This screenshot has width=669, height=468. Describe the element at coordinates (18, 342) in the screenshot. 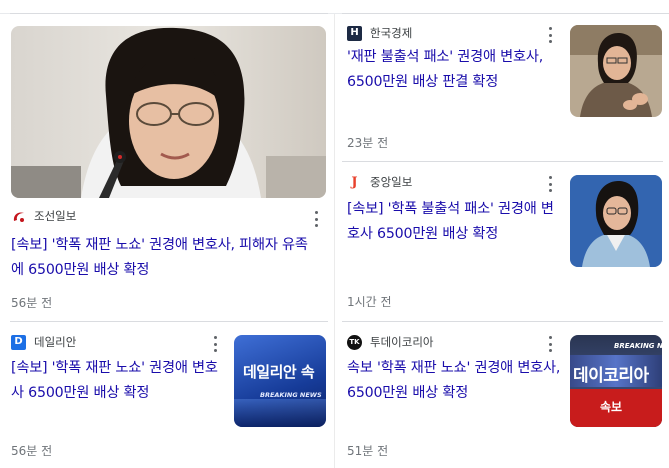

I see `dailian-d-icon: D` at that location.